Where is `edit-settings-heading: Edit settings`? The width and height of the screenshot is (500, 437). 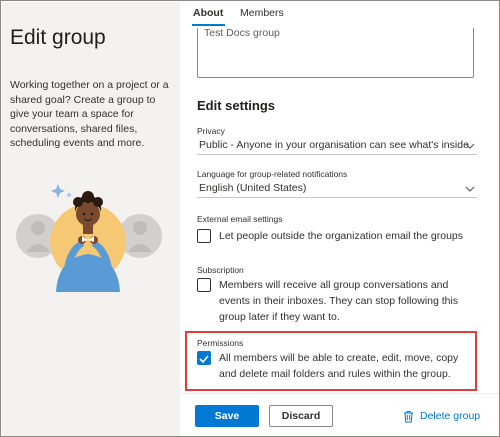
edit-settings-heading: Edit settings is located at coordinates (236, 105).